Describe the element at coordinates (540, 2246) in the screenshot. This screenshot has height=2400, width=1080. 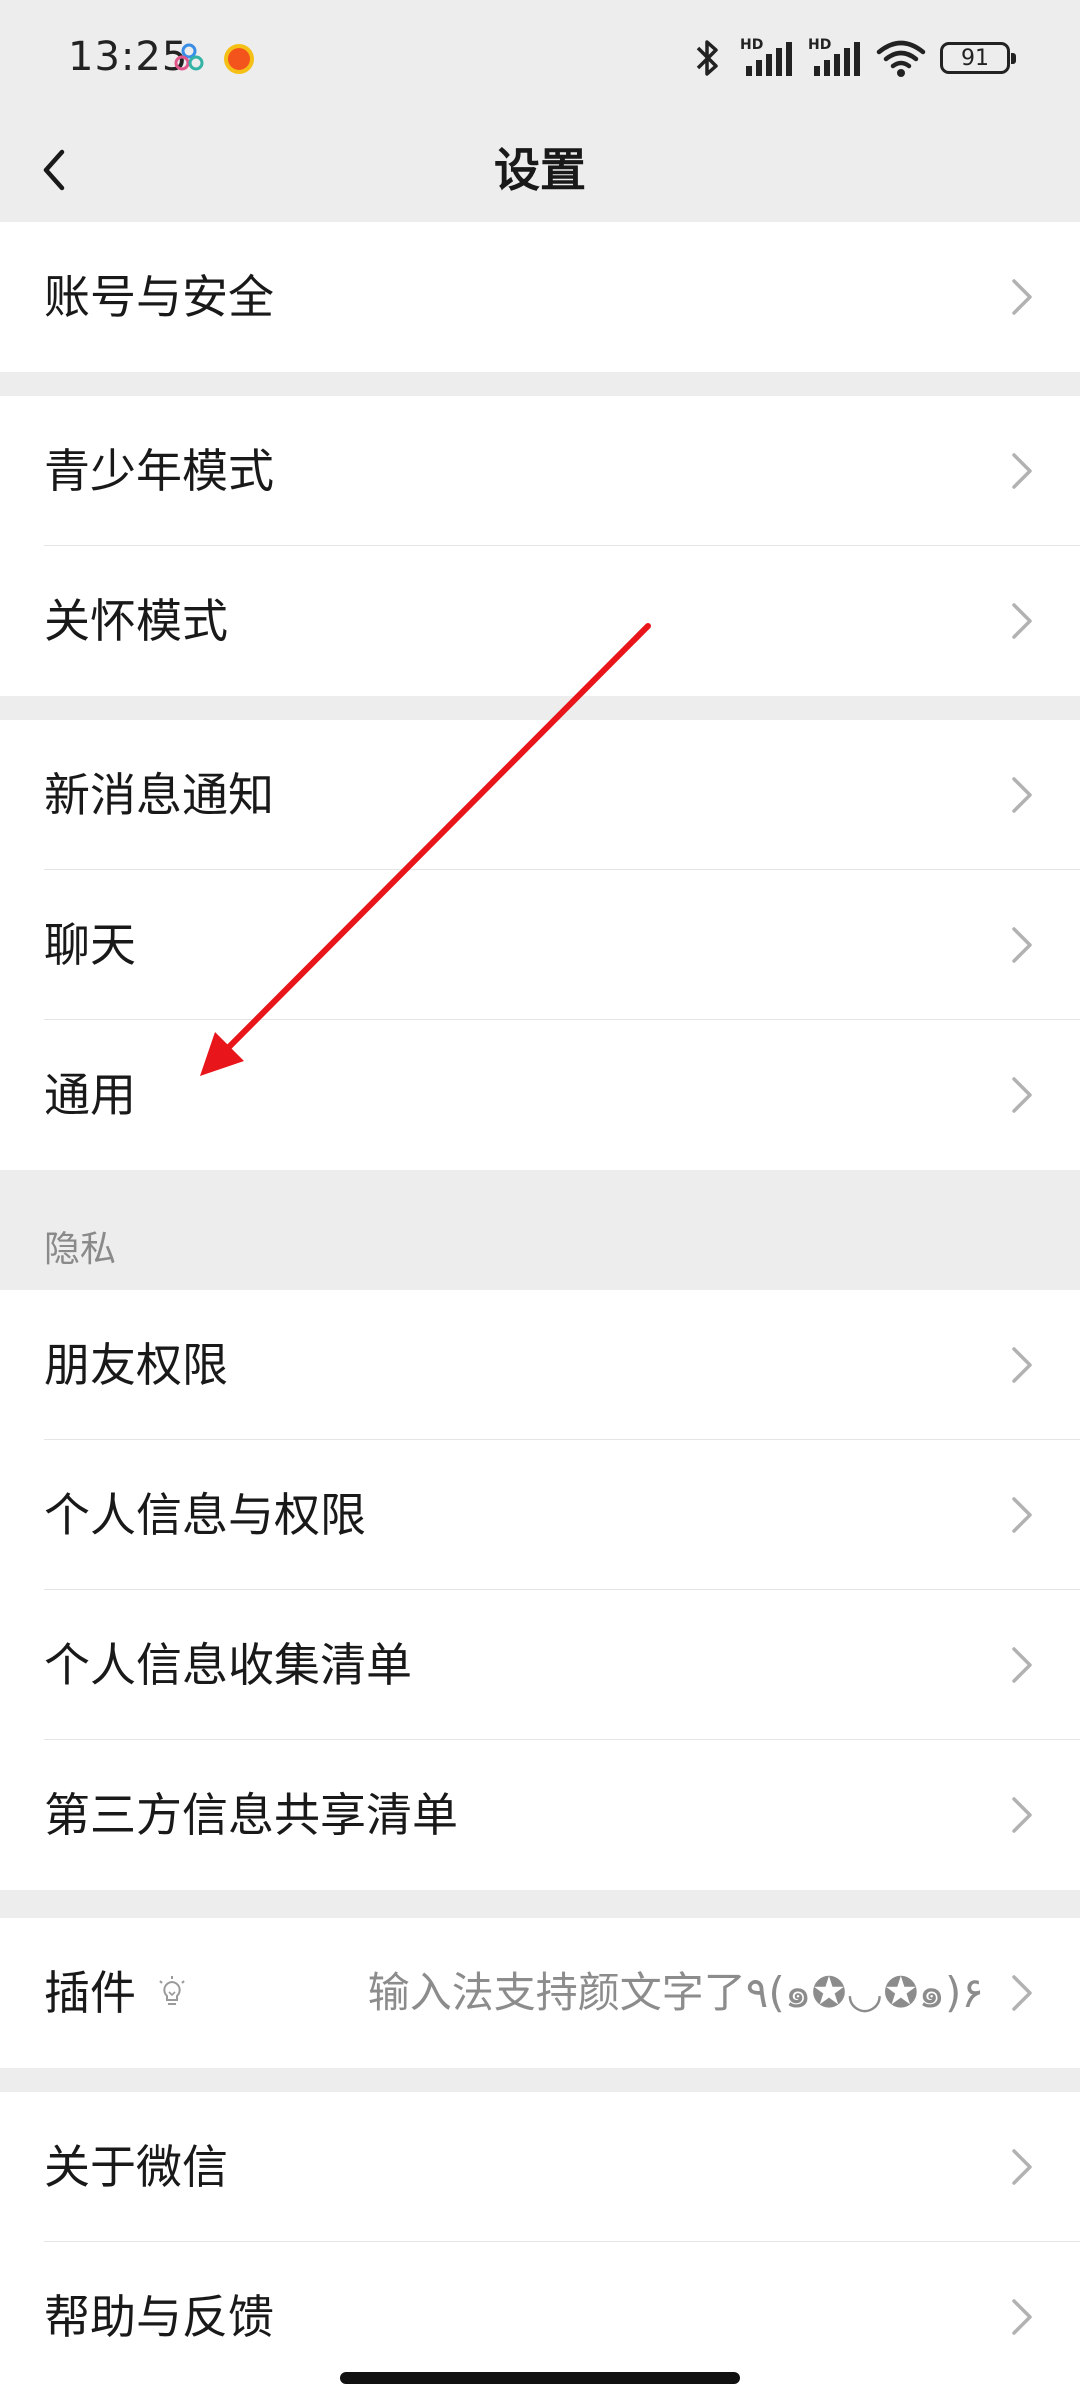
I see `settings-group-about: 关于微信 帮助与反馈` at that location.